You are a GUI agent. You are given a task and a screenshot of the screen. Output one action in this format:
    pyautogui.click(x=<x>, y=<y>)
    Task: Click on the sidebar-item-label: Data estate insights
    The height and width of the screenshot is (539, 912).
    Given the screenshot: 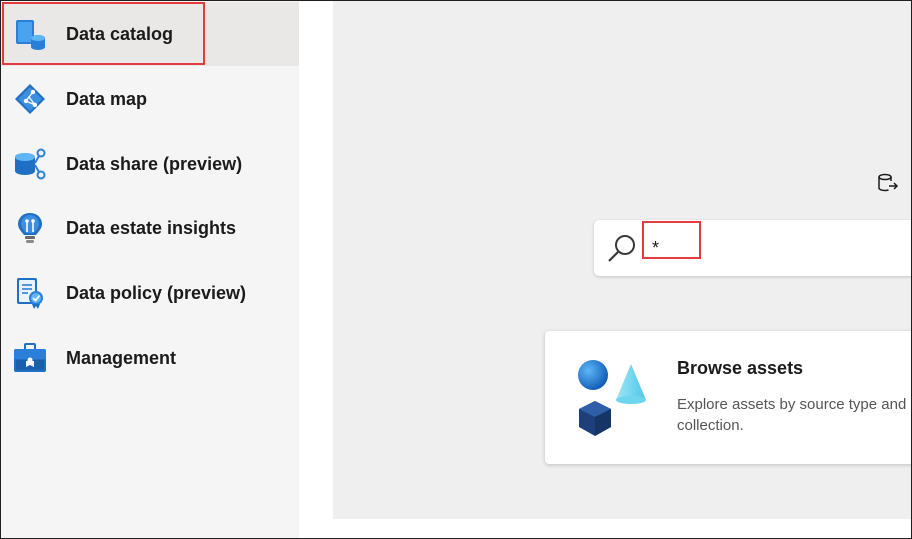 What is the action you would take?
    pyautogui.click(x=151, y=227)
    